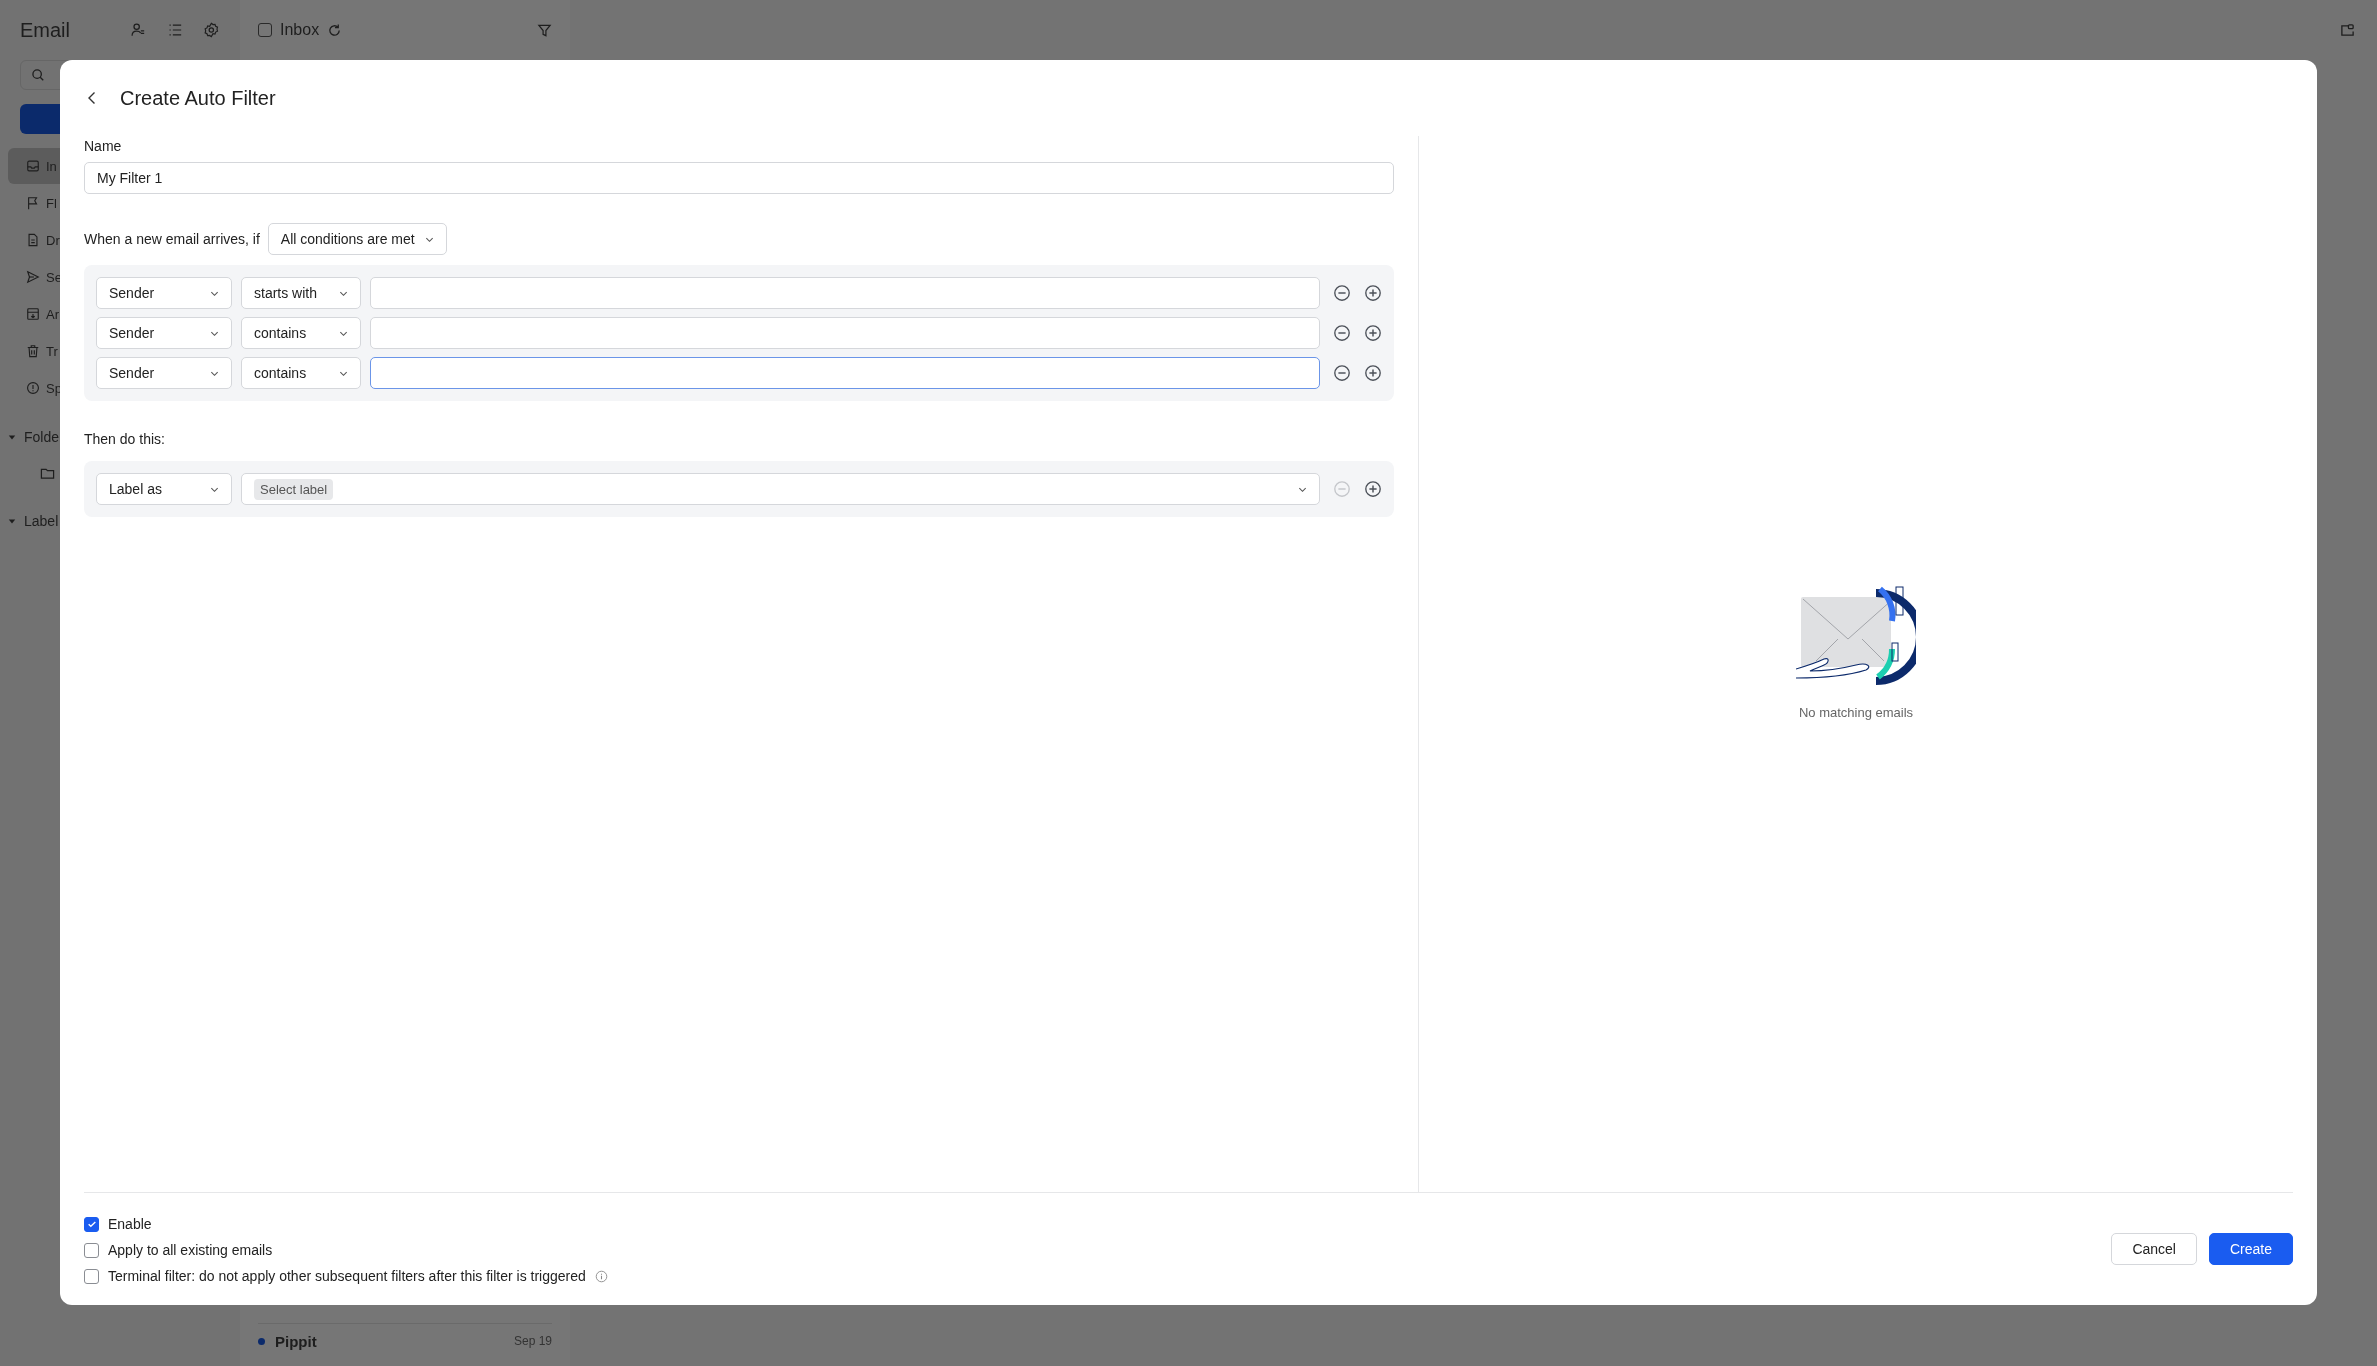 This screenshot has width=2377, height=1366. Describe the element at coordinates (347, 1276) in the screenshot. I see `option-label: Terminal filter: do not apply other subsequent filters after this filter is triggered` at that location.